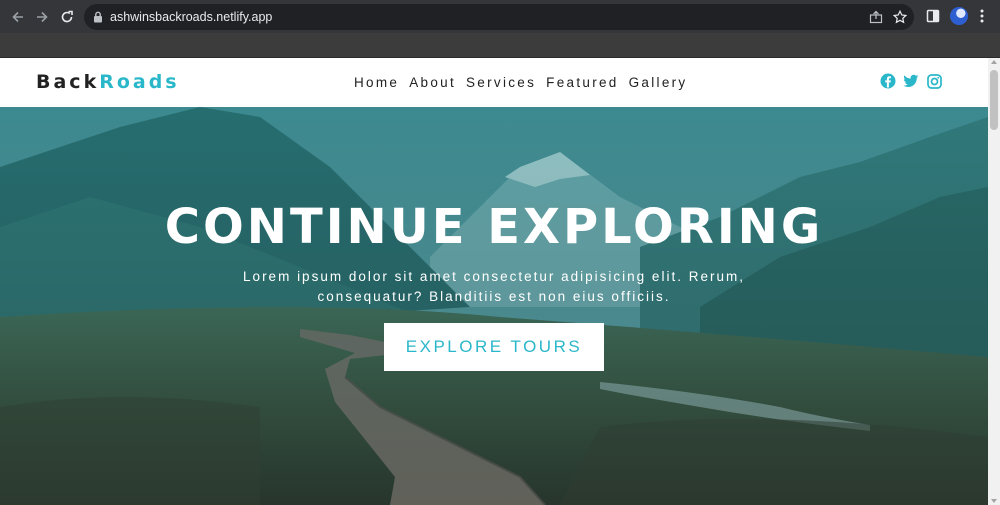 The width and height of the screenshot is (1000, 505). What do you see at coordinates (994, 62) in the screenshot?
I see `scroll-up-icon` at bounding box center [994, 62].